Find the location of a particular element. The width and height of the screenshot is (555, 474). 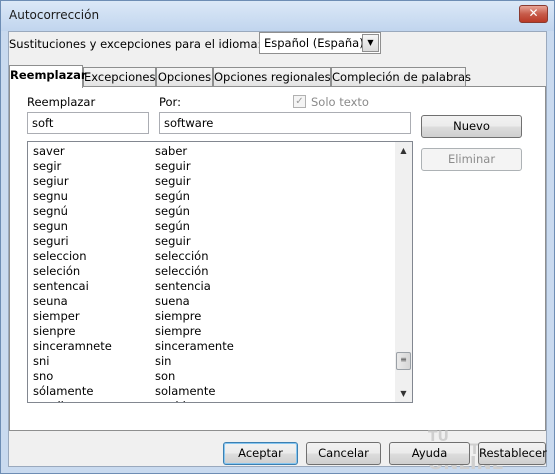

list-item-replace: seleción is located at coordinates (57, 271).